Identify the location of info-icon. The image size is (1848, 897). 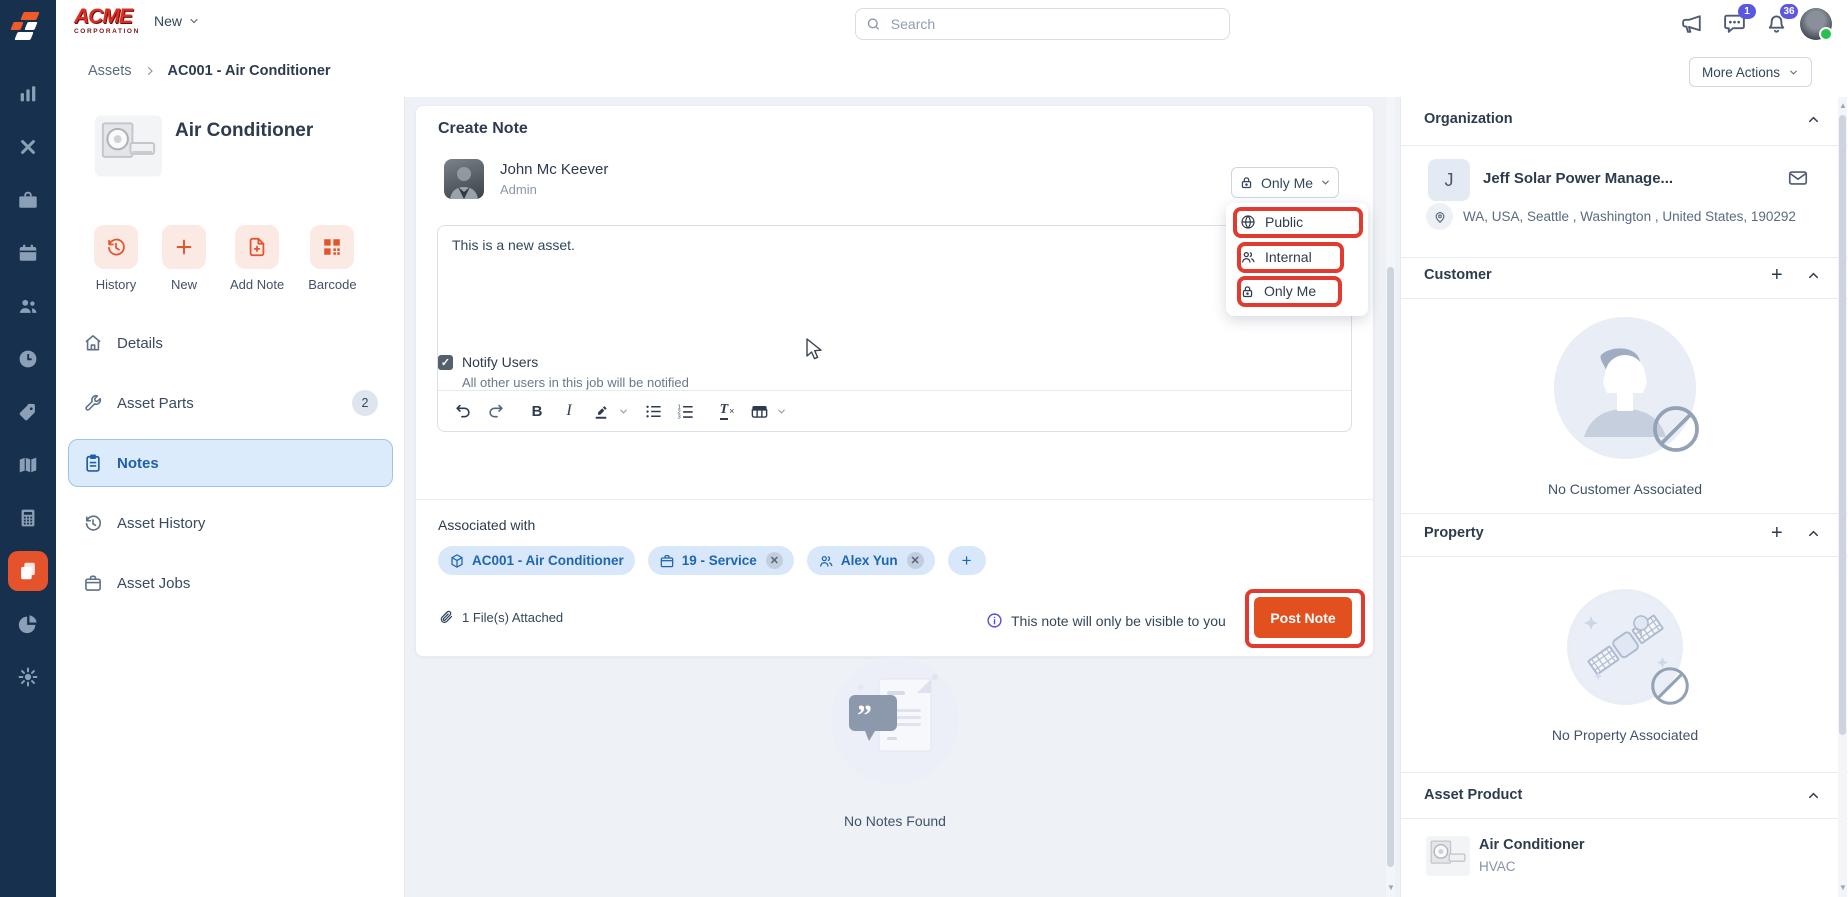
(994, 620).